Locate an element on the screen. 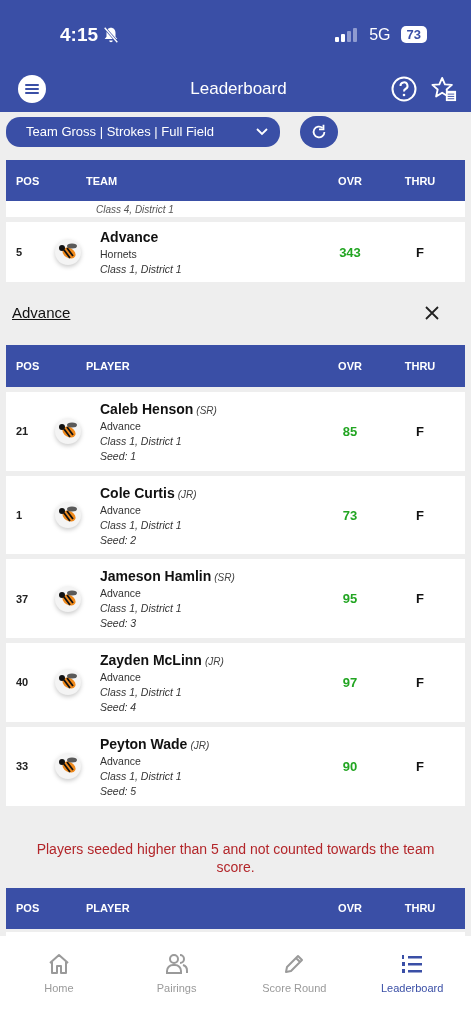  division-text: Class 4, District 1 is located at coordinates (135, 209).